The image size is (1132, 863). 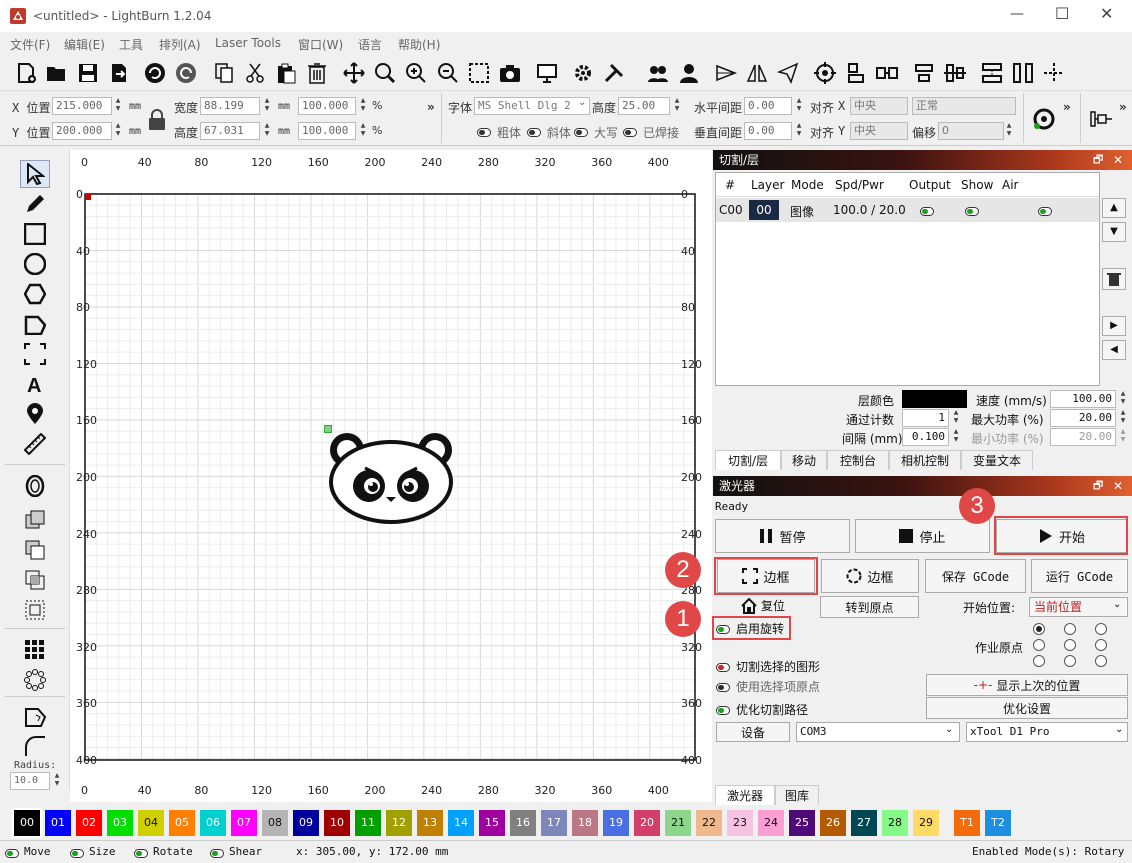 What do you see at coordinates (30, 781) in the screenshot?
I see `radius-input: 10.0` at bounding box center [30, 781].